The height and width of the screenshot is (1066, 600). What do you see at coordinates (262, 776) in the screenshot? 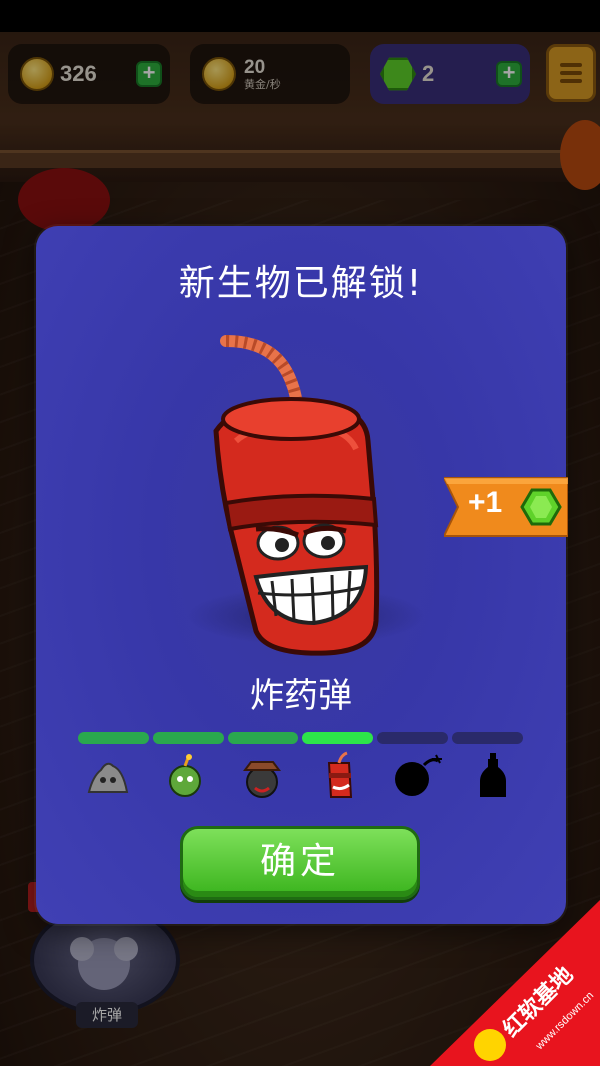
I see `hat-bomb-icon` at bounding box center [262, 776].